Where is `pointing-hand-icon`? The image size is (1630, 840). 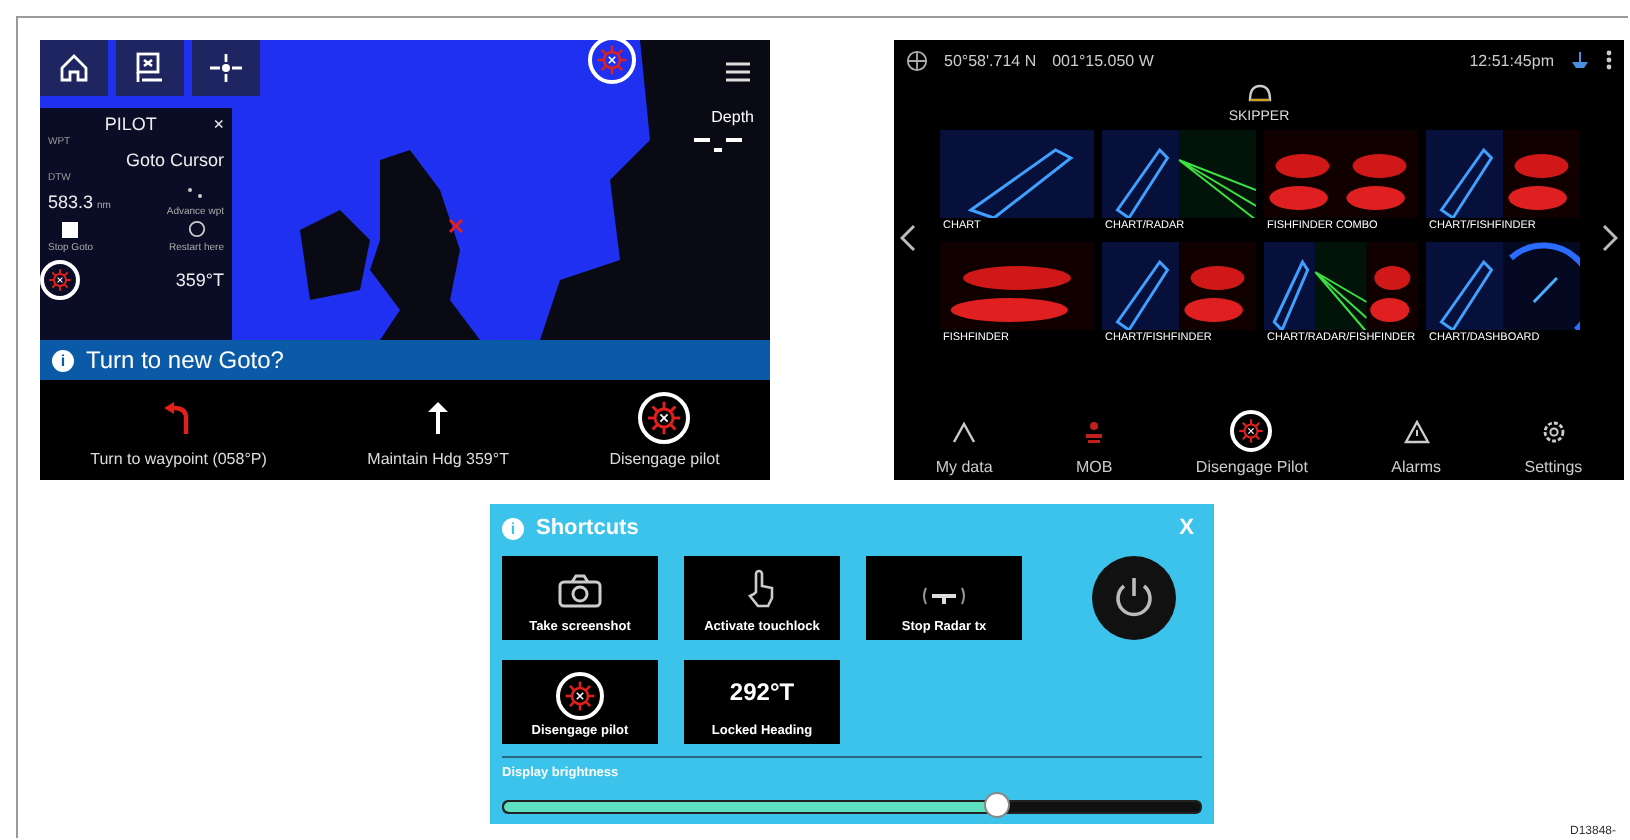
pointing-hand-icon is located at coordinates (762, 588).